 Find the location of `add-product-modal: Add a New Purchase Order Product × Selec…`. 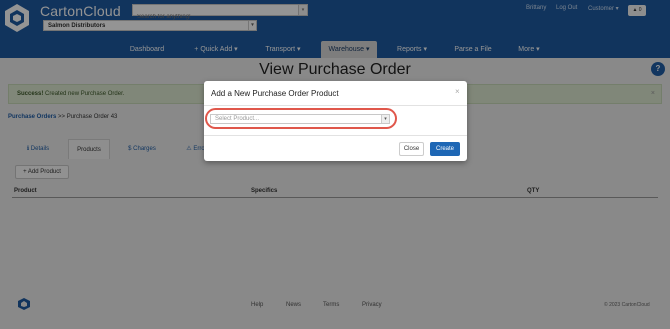

add-product-modal: Add a New Purchase Order Product × Selec… is located at coordinates (335, 121).